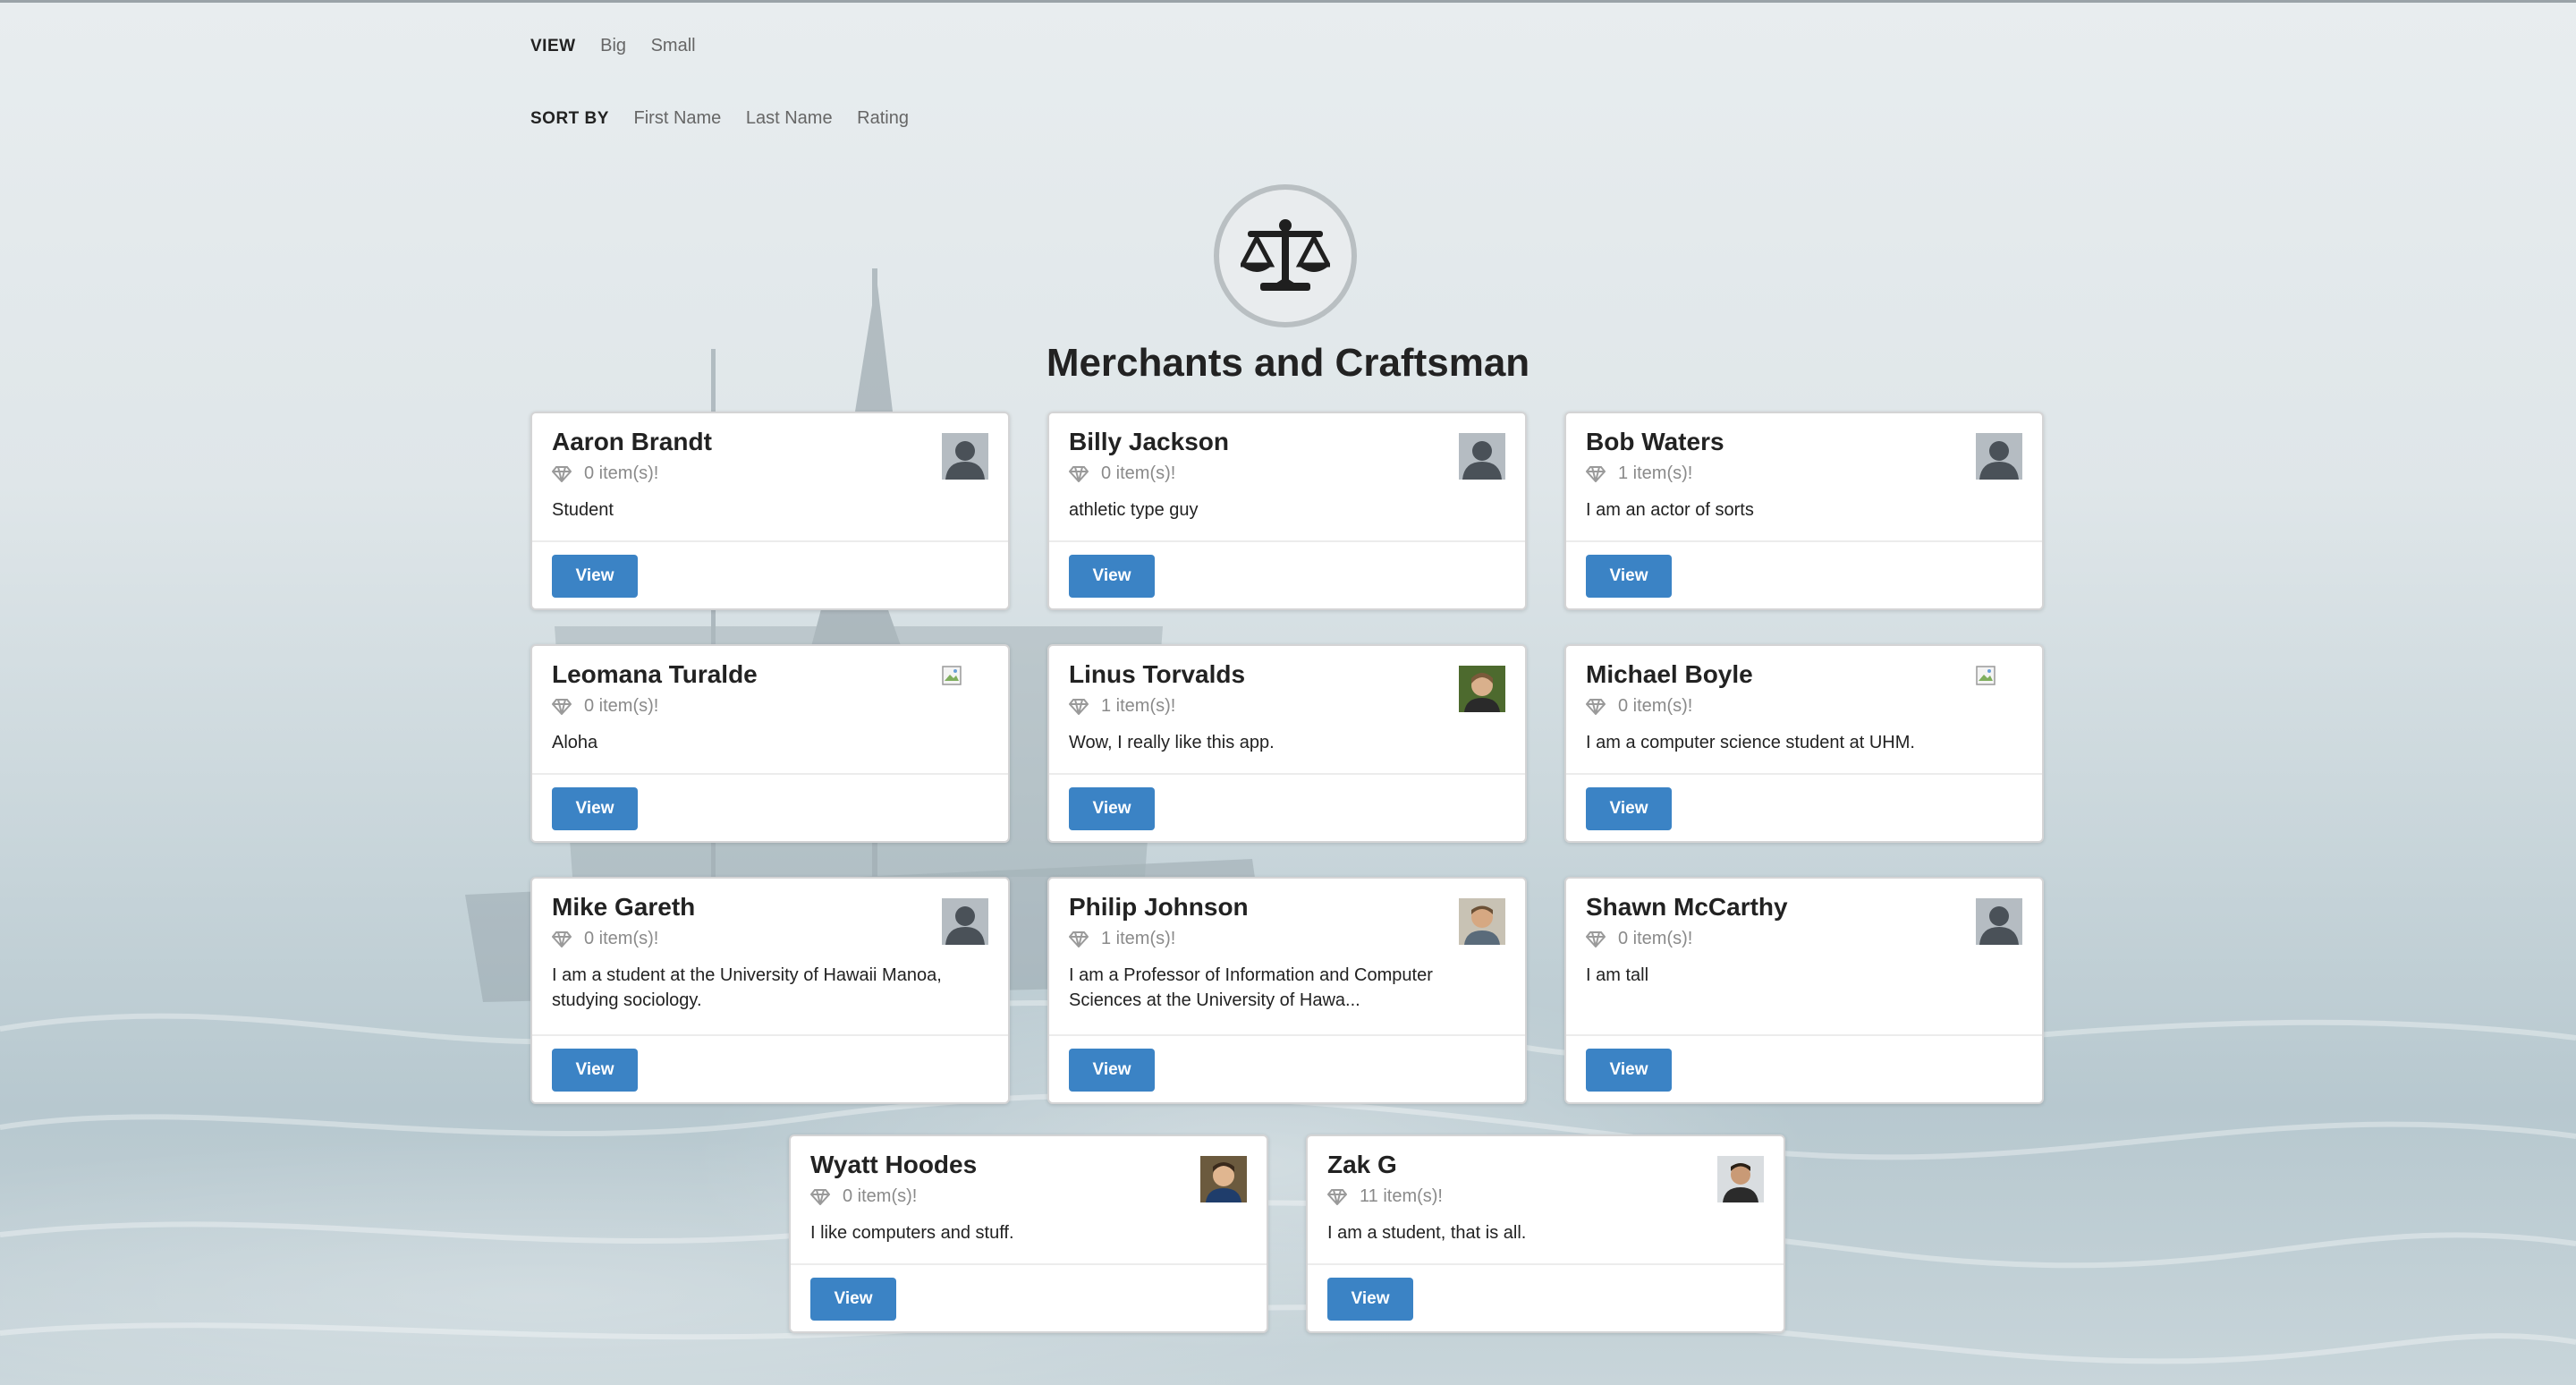  What do you see at coordinates (1655, 441) in the screenshot?
I see `profile-name: Bob Waters` at bounding box center [1655, 441].